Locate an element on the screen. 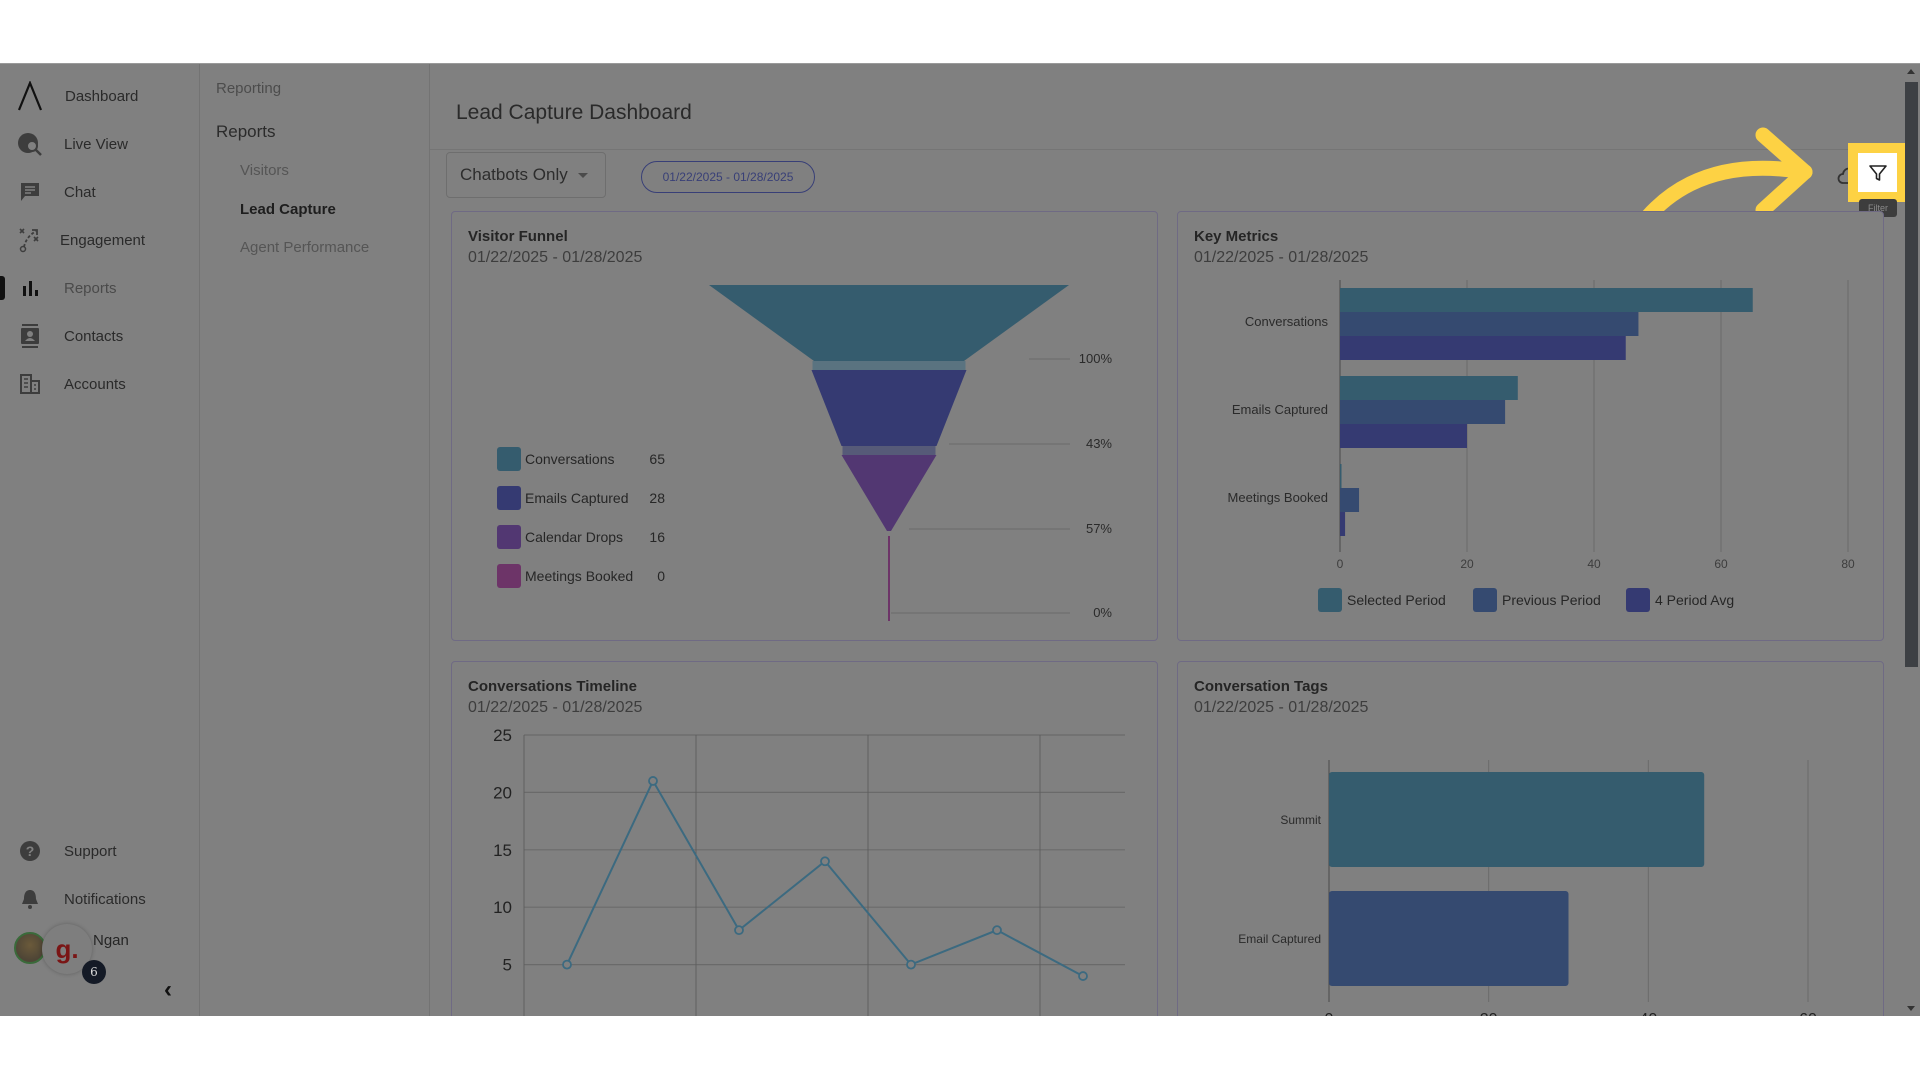  chevron-down-icon is located at coordinates (582, 175).